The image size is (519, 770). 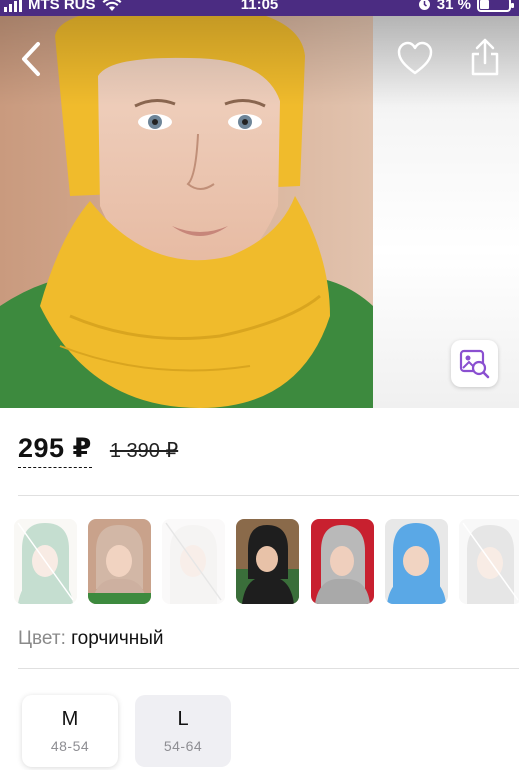 I want to click on share-button, so click(x=485, y=57).